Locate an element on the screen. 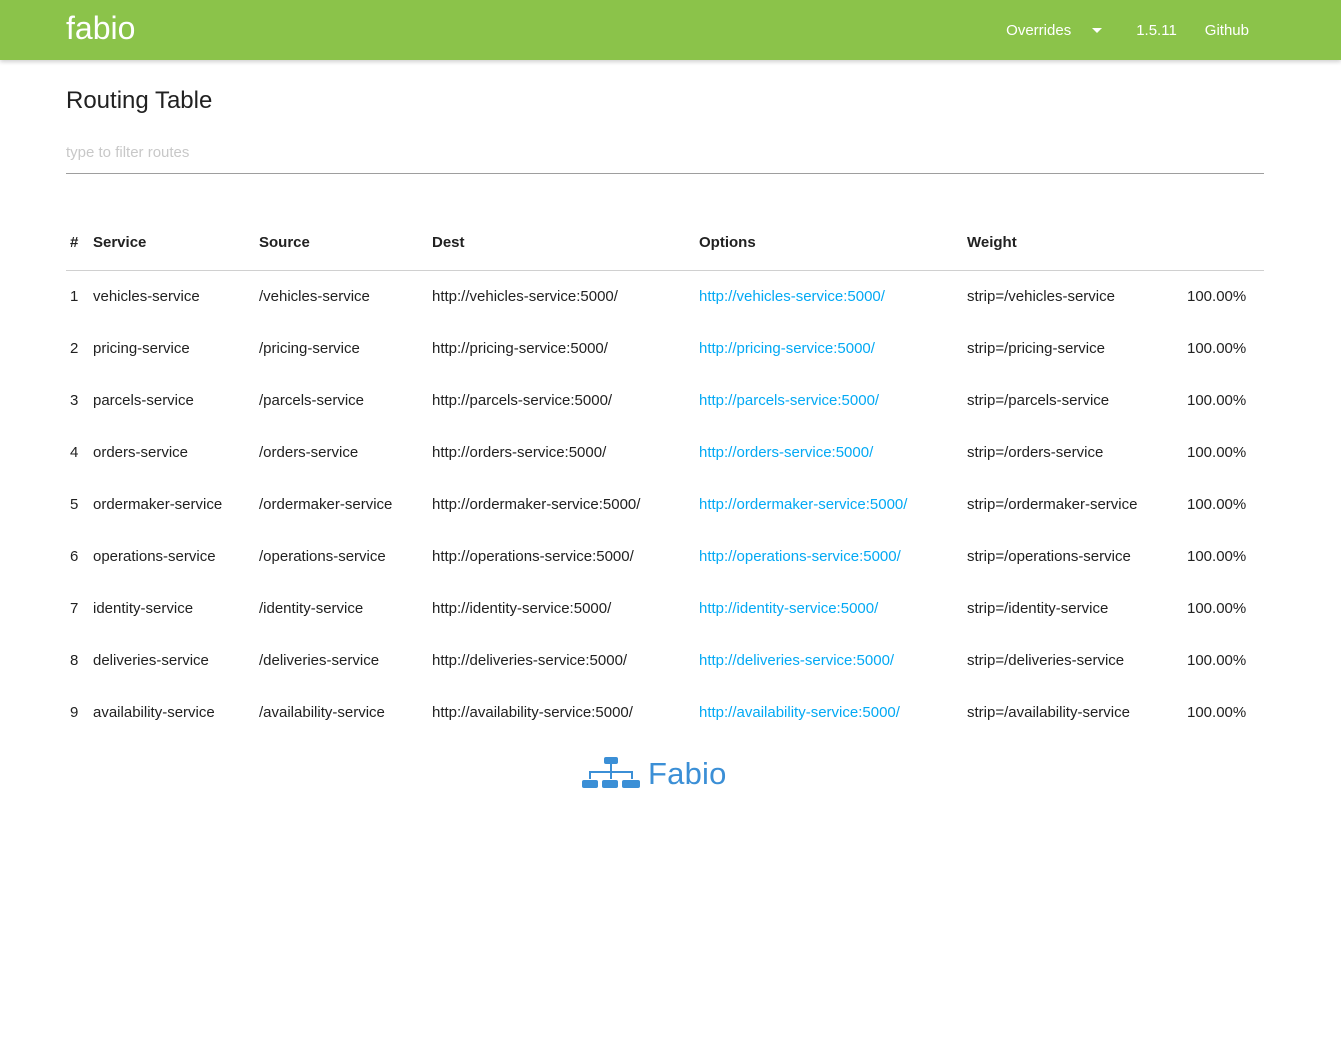  row-dest-link-cell: http://operations-service:5000/ is located at coordinates (833, 556).